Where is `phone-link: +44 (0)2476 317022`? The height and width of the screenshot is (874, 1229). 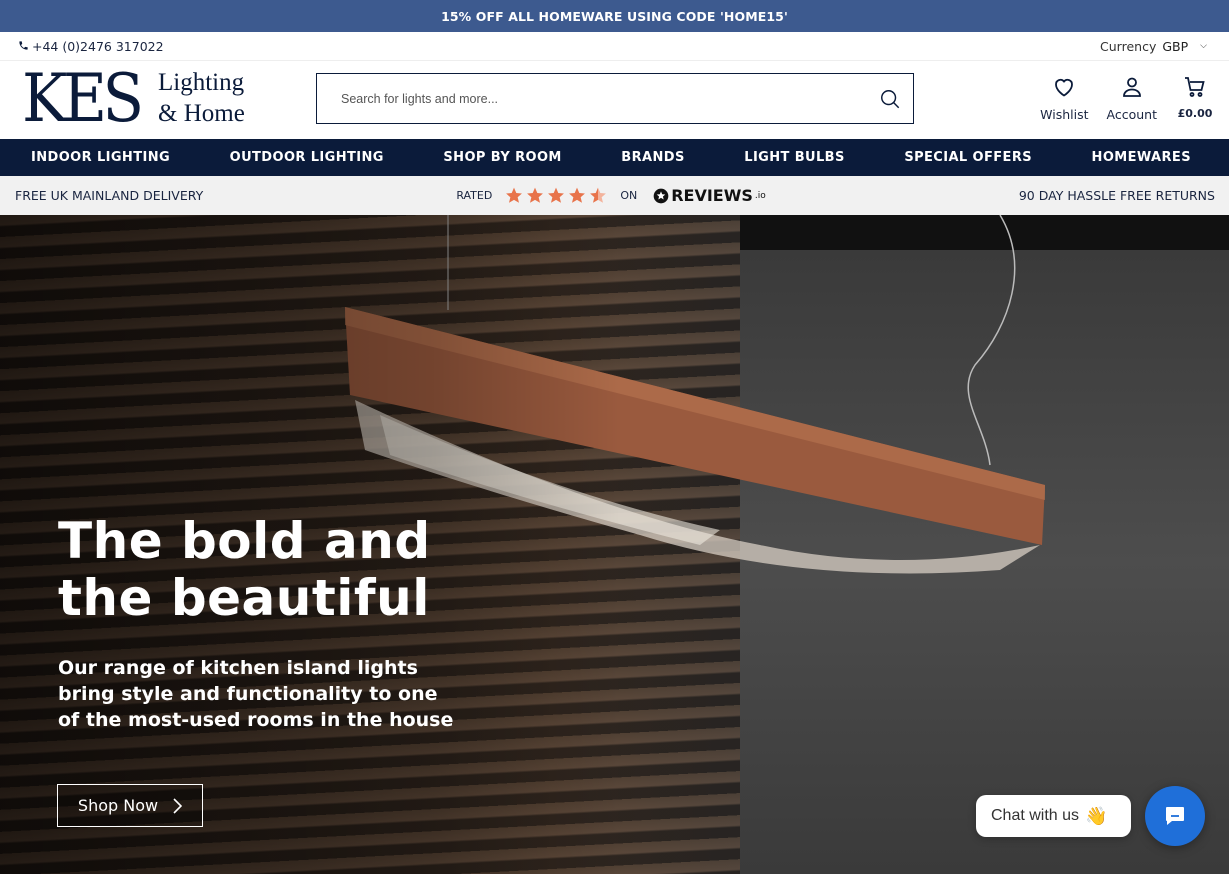 phone-link: +44 (0)2476 317022 is located at coordinates (91, 46).